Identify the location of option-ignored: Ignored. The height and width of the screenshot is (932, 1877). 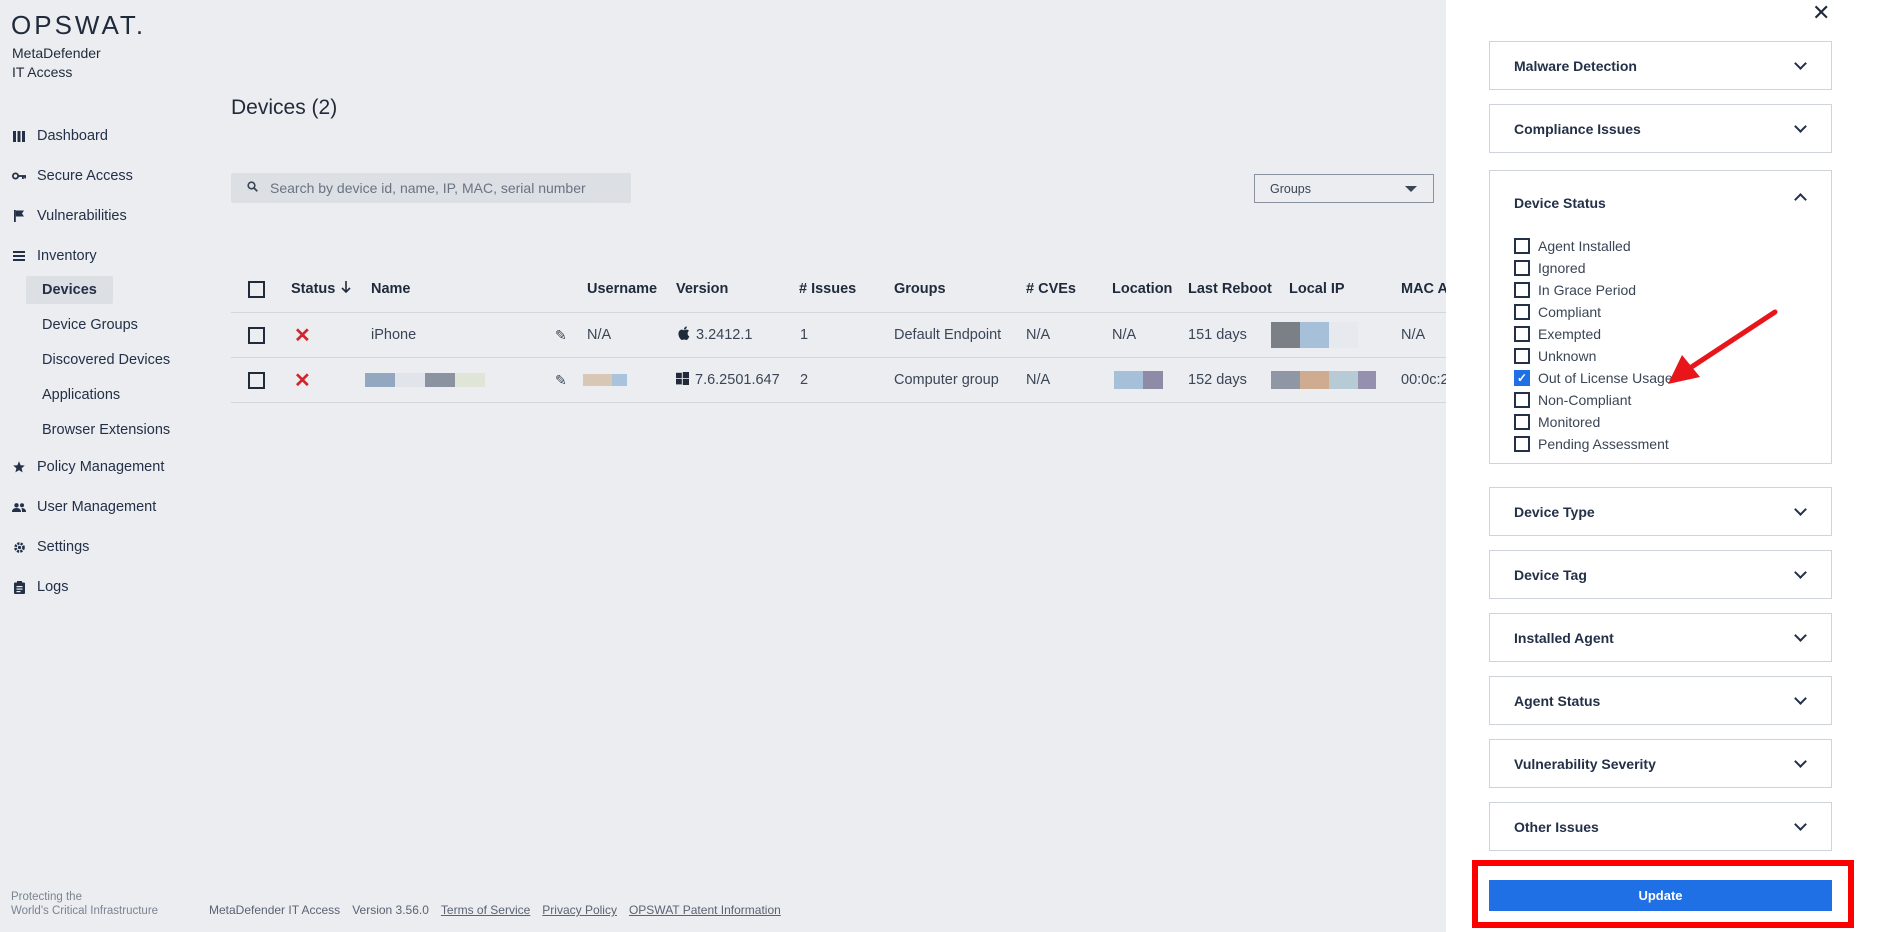
(1672, 268).